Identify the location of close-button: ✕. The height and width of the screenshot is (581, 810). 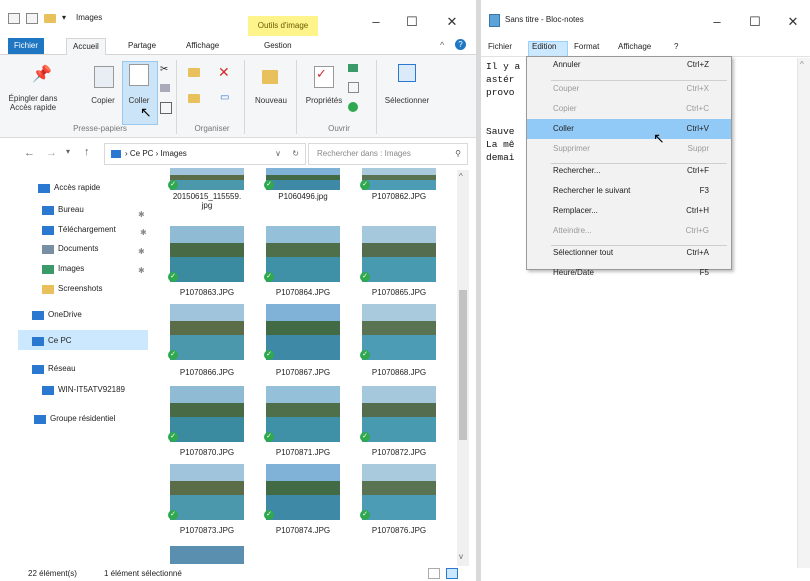
(452, 22).